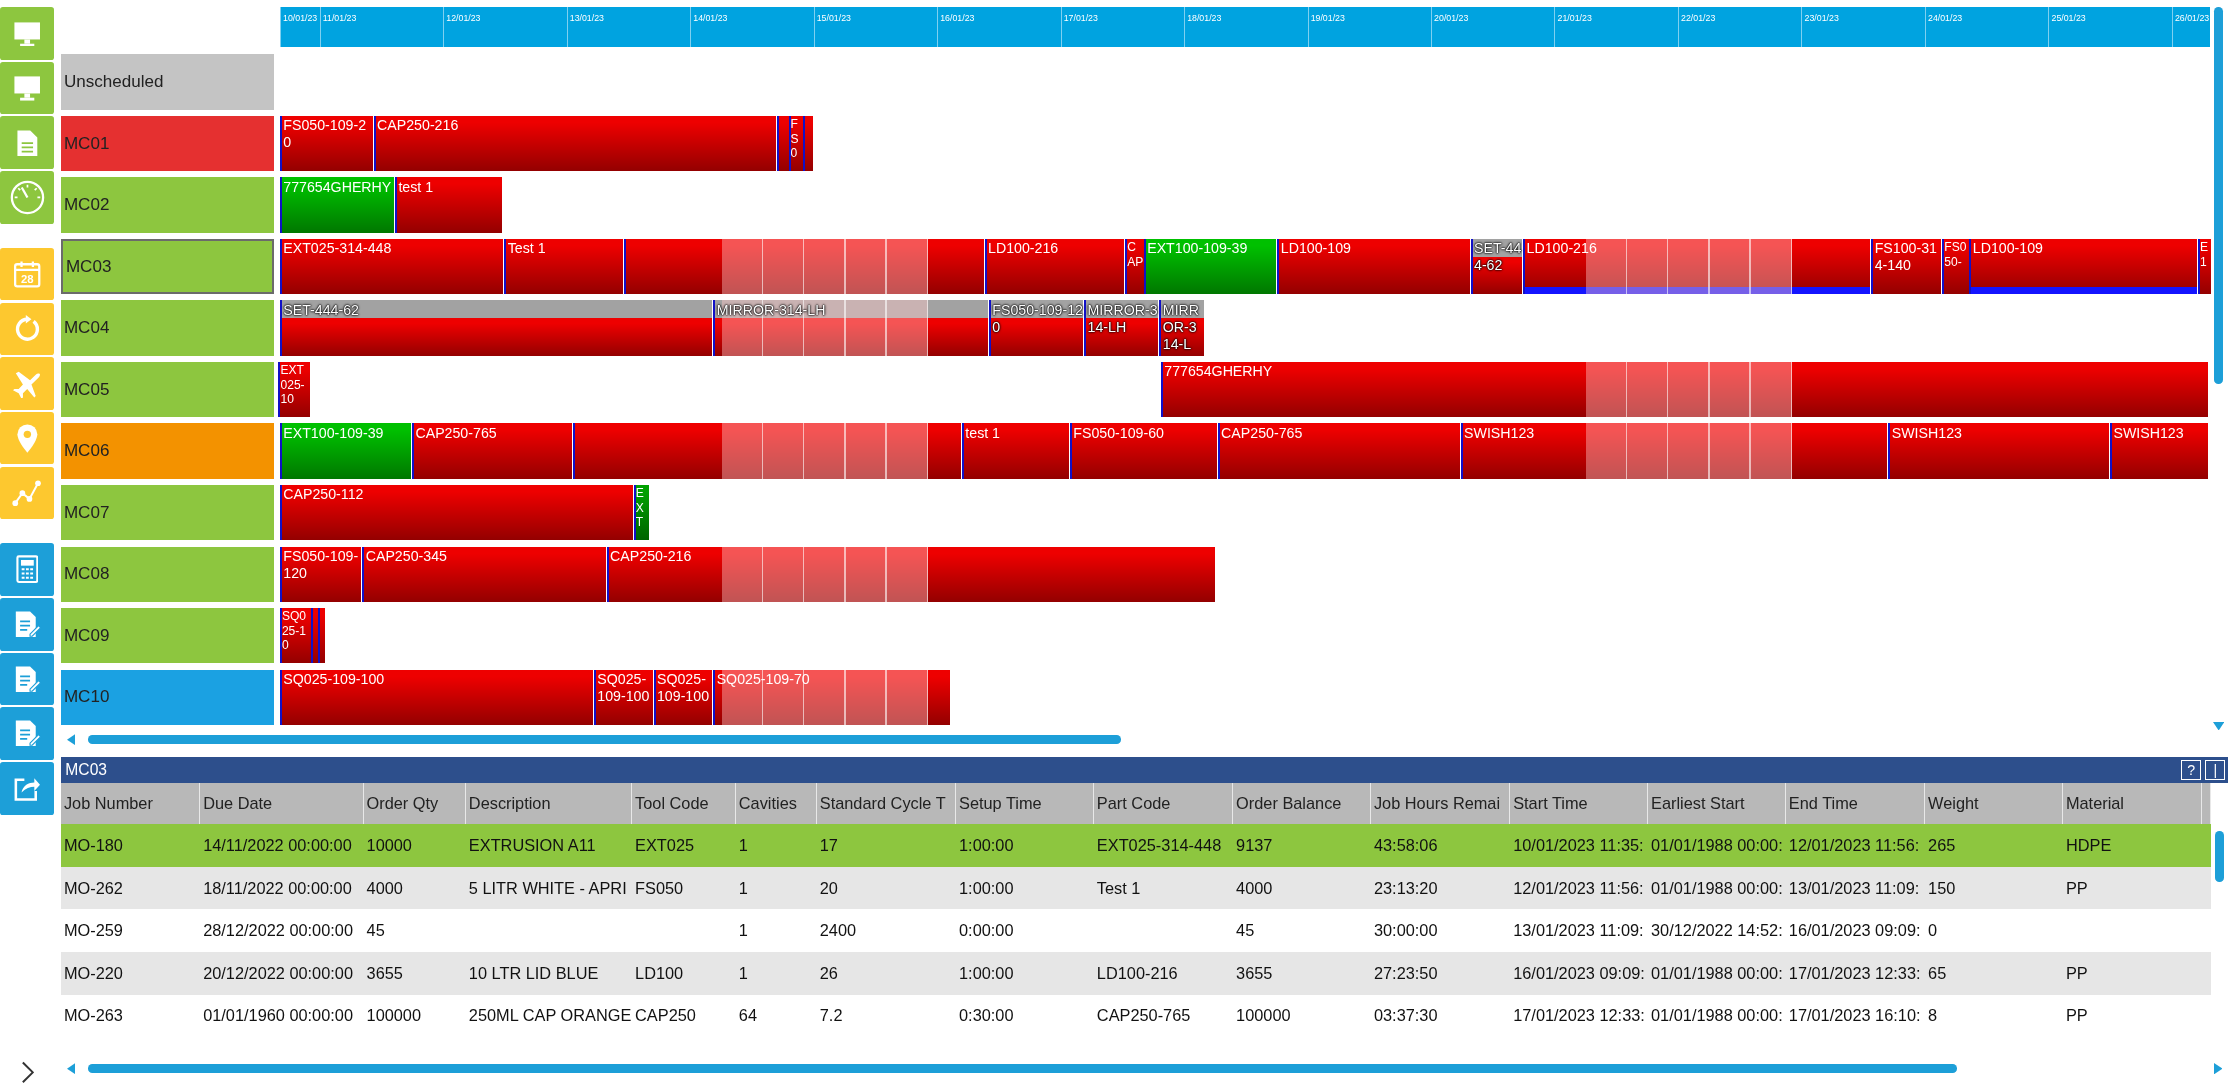 Image resolution: width=2228 pixels, height=1087 pixels. I want to click on job-bar: 777654GHERHY, so click(1685, 389).